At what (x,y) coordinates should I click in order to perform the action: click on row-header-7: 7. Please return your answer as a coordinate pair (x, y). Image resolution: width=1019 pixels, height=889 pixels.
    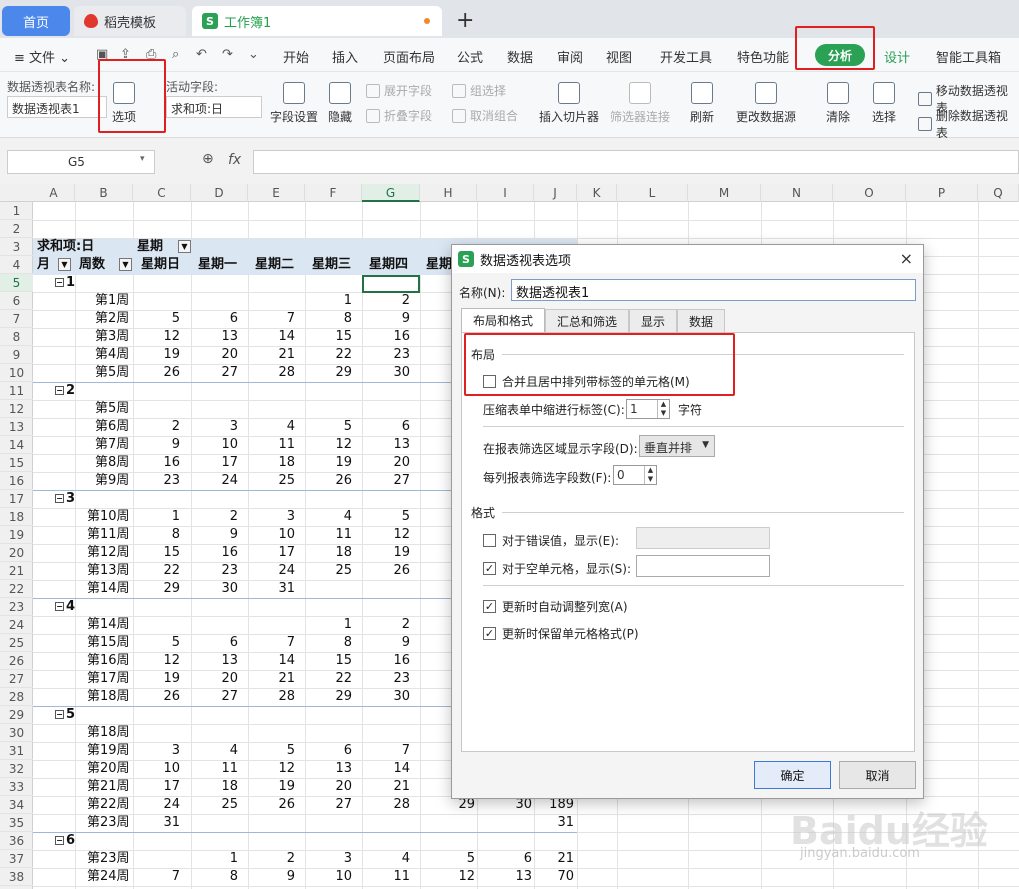
    Looking at the image, I should click on (16, 319).